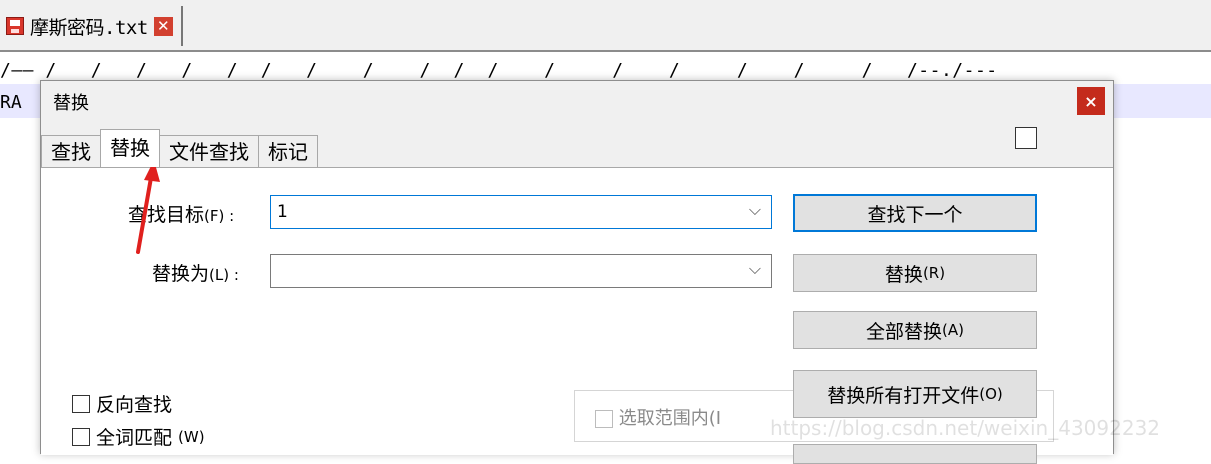  Describe the element at coordinates (658, 417) in the screenshot. I see `in-selection-checkbox: 选取范围内(I` at that location.